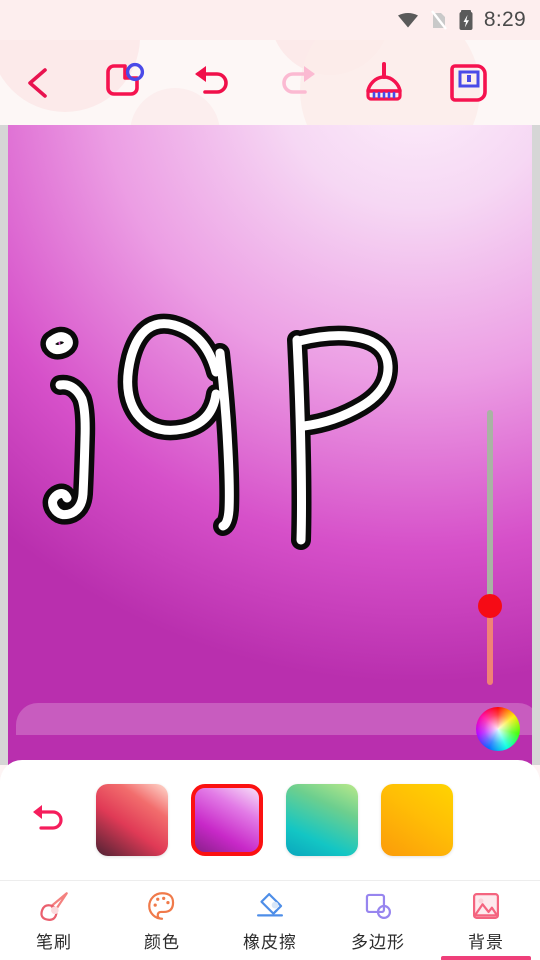 This screenshot has width=540, height=960. I want to click on wifi-icon, so click(407, 20).